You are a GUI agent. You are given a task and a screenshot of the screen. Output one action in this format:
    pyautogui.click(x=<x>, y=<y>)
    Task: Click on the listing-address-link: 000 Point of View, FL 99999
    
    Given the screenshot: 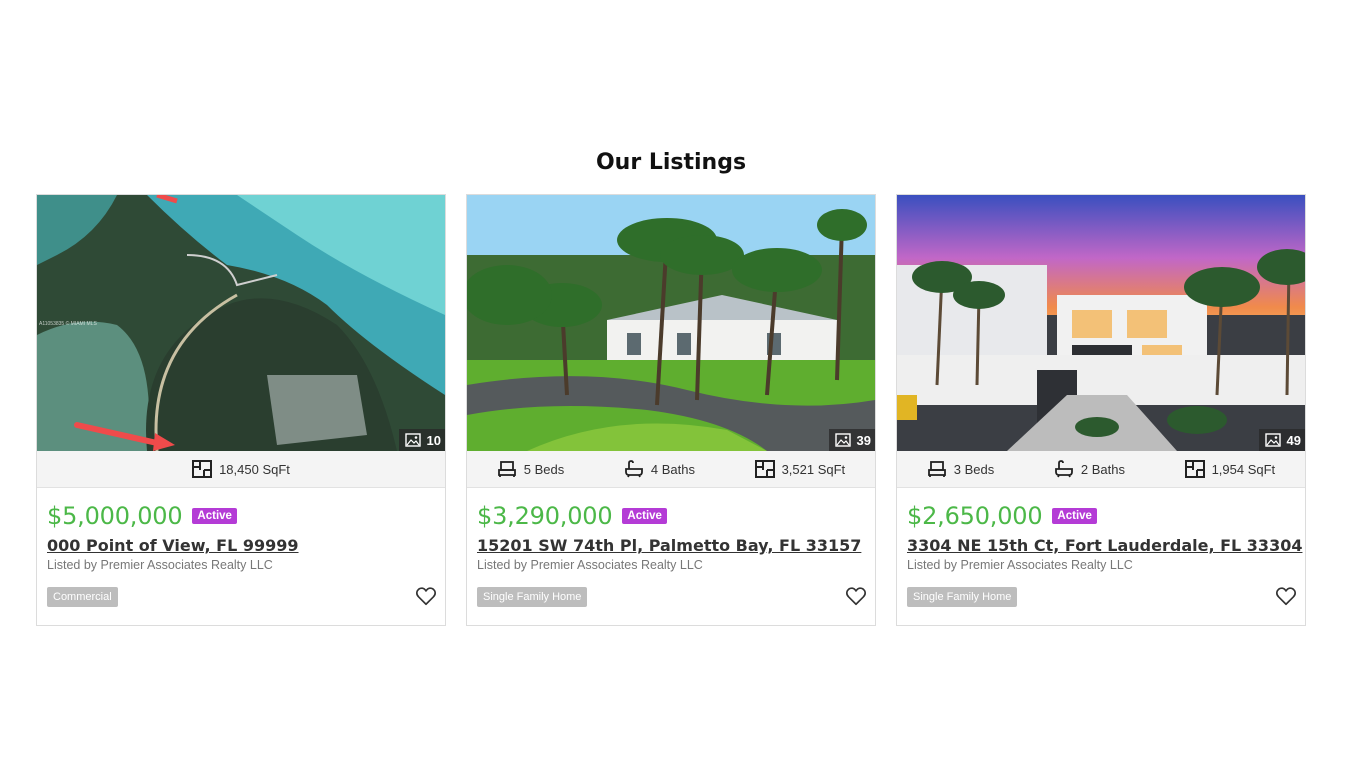 What is the action you would take?
    pyautogui.click(x=241, y=545)
    